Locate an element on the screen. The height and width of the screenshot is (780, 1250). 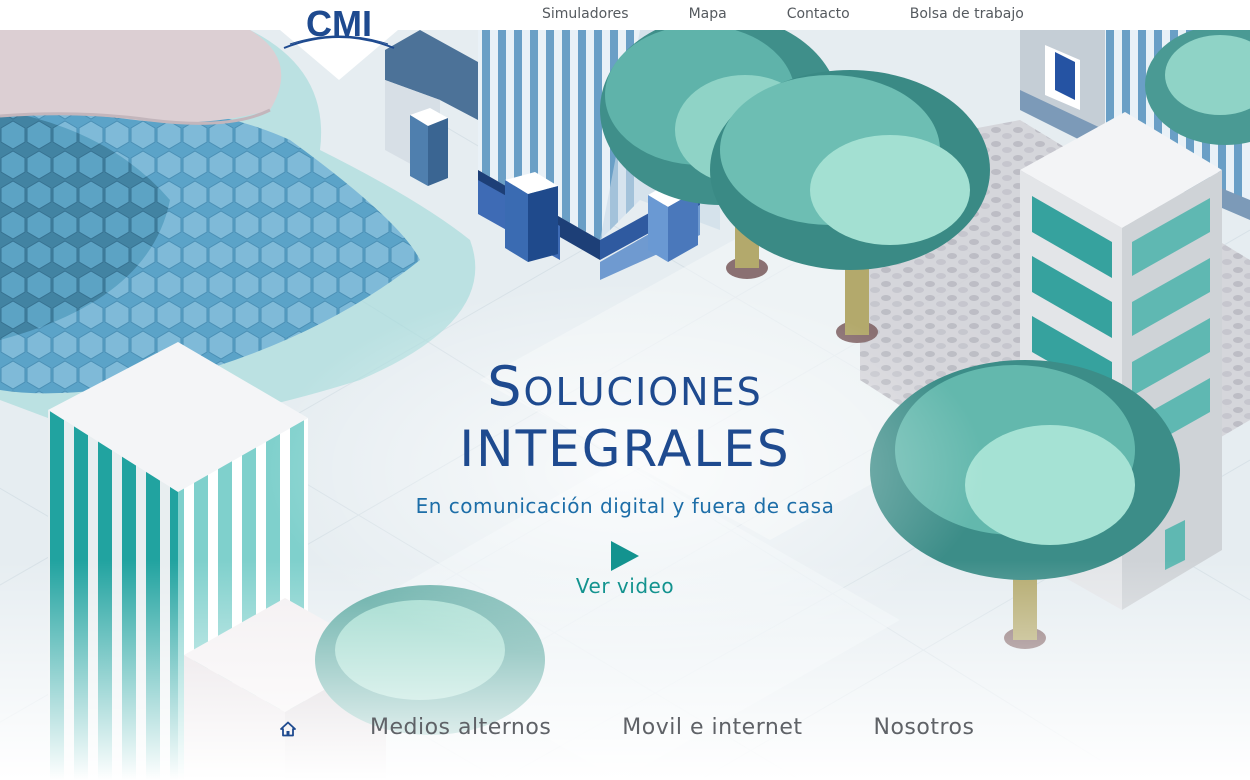
hero-title-line1: Soluciones is located at coordinates (625, 386).